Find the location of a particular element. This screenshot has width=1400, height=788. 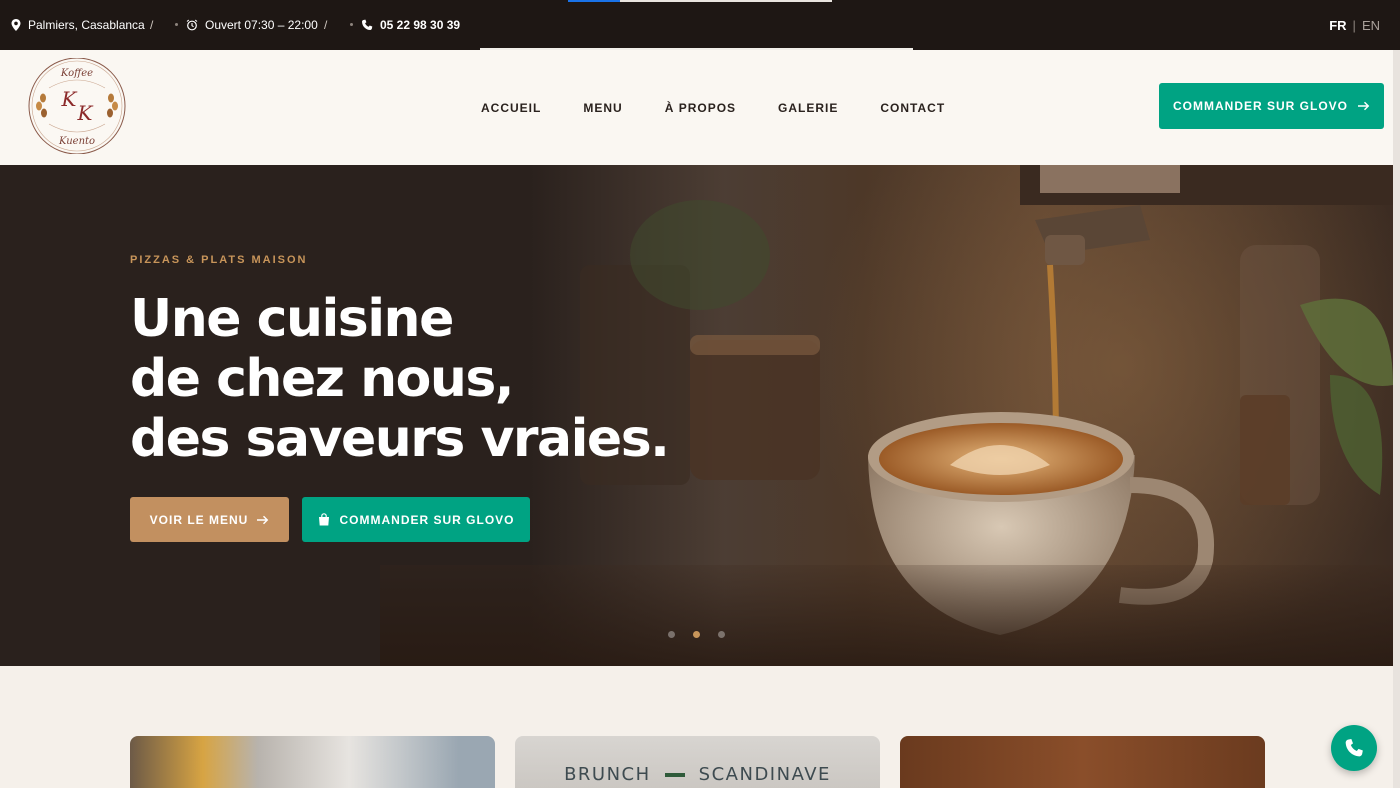

logo-bottom-text: Kuento is located at coordinates (76, 141).